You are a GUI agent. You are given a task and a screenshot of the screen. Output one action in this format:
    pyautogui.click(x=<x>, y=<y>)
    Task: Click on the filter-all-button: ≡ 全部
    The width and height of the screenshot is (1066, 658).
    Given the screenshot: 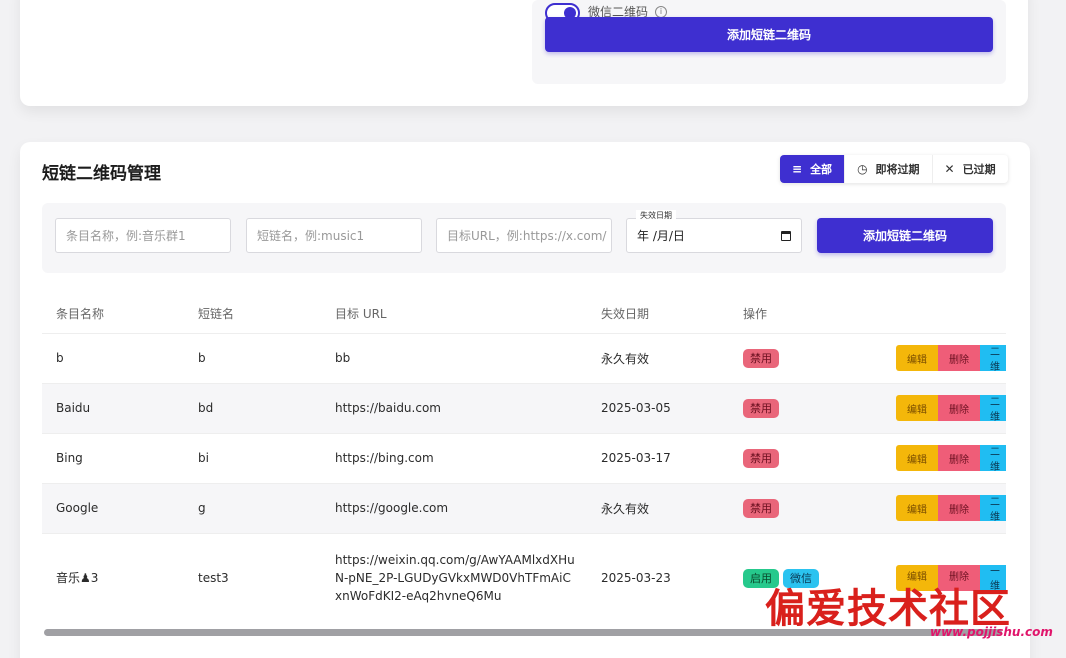 What is the action you would take?
    pyautogui.click(x=812, y=169)
    